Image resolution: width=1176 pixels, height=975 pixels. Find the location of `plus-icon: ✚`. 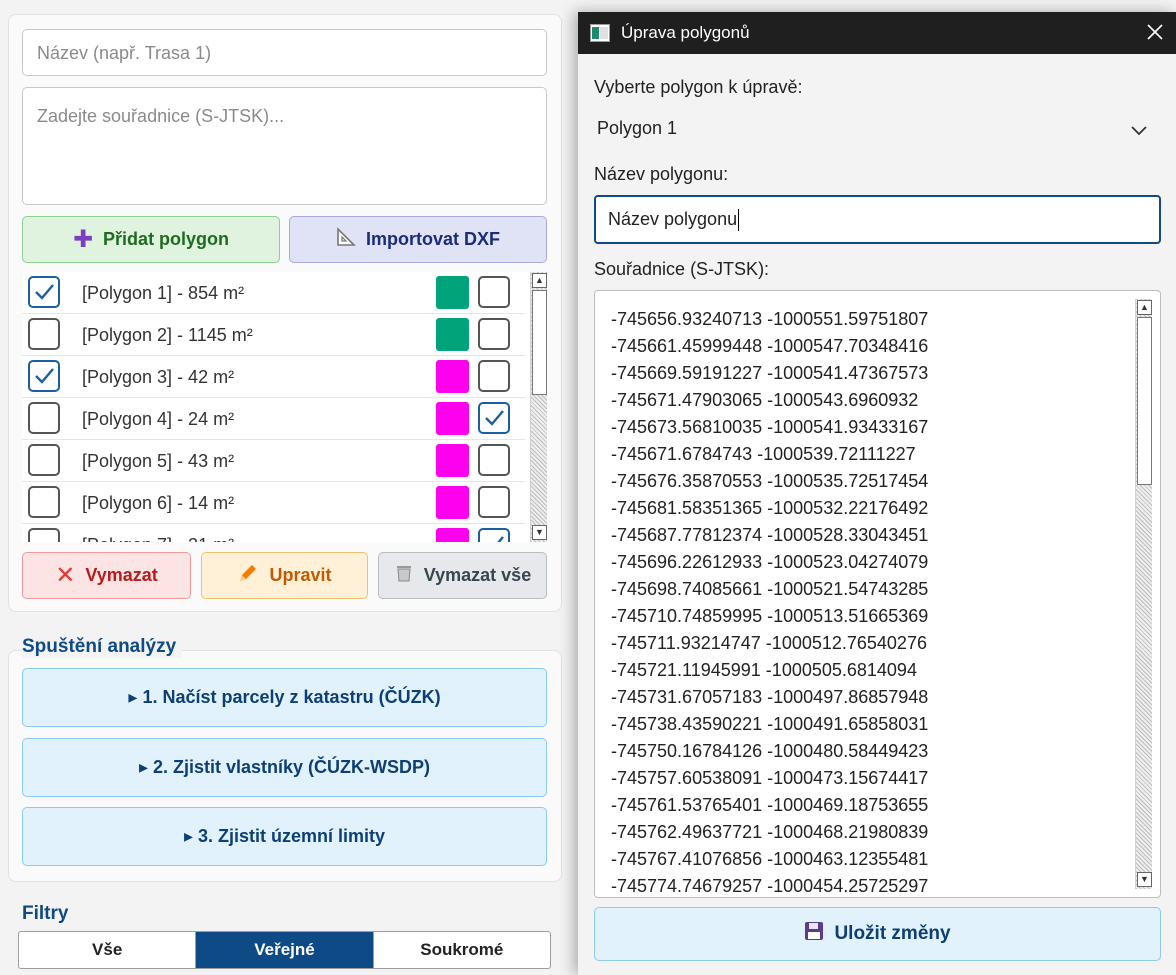

plus-icon: ✚ is located at coordinates (83, 239).